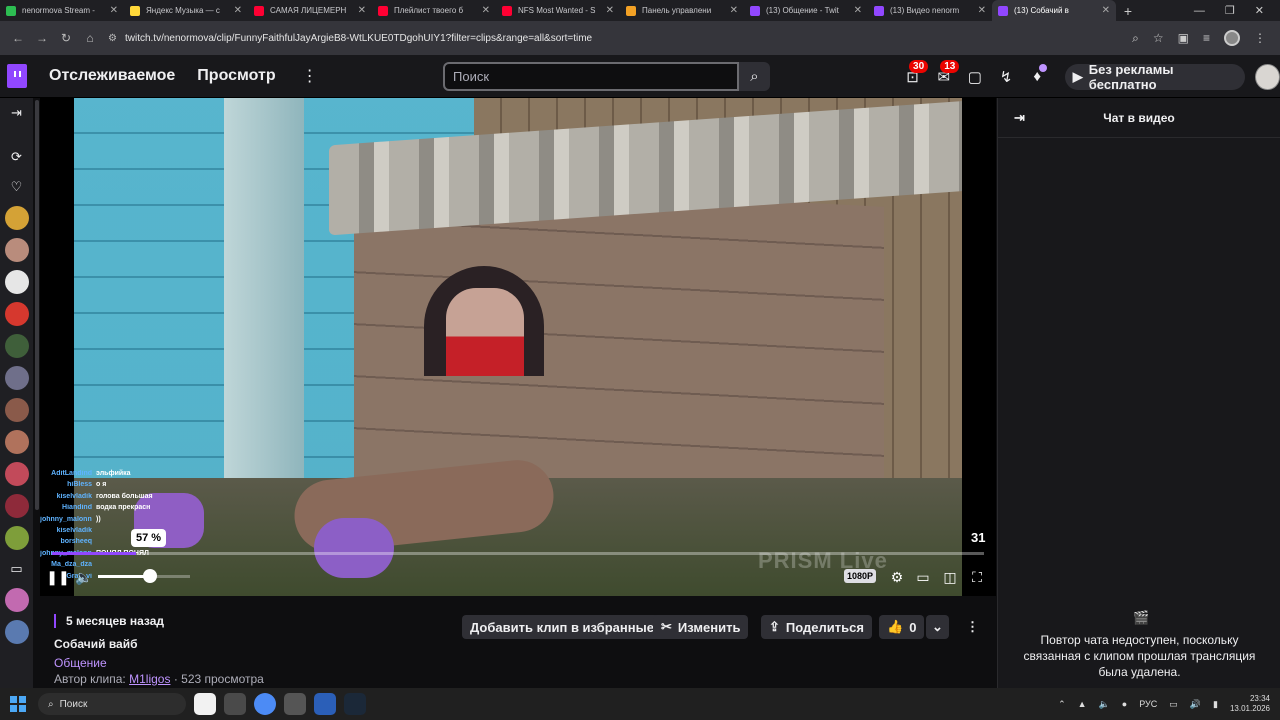 The image size is (1280, 720). I want to click on browser-tab: NFS Most Wanted - S ✕, so click(558, 10).